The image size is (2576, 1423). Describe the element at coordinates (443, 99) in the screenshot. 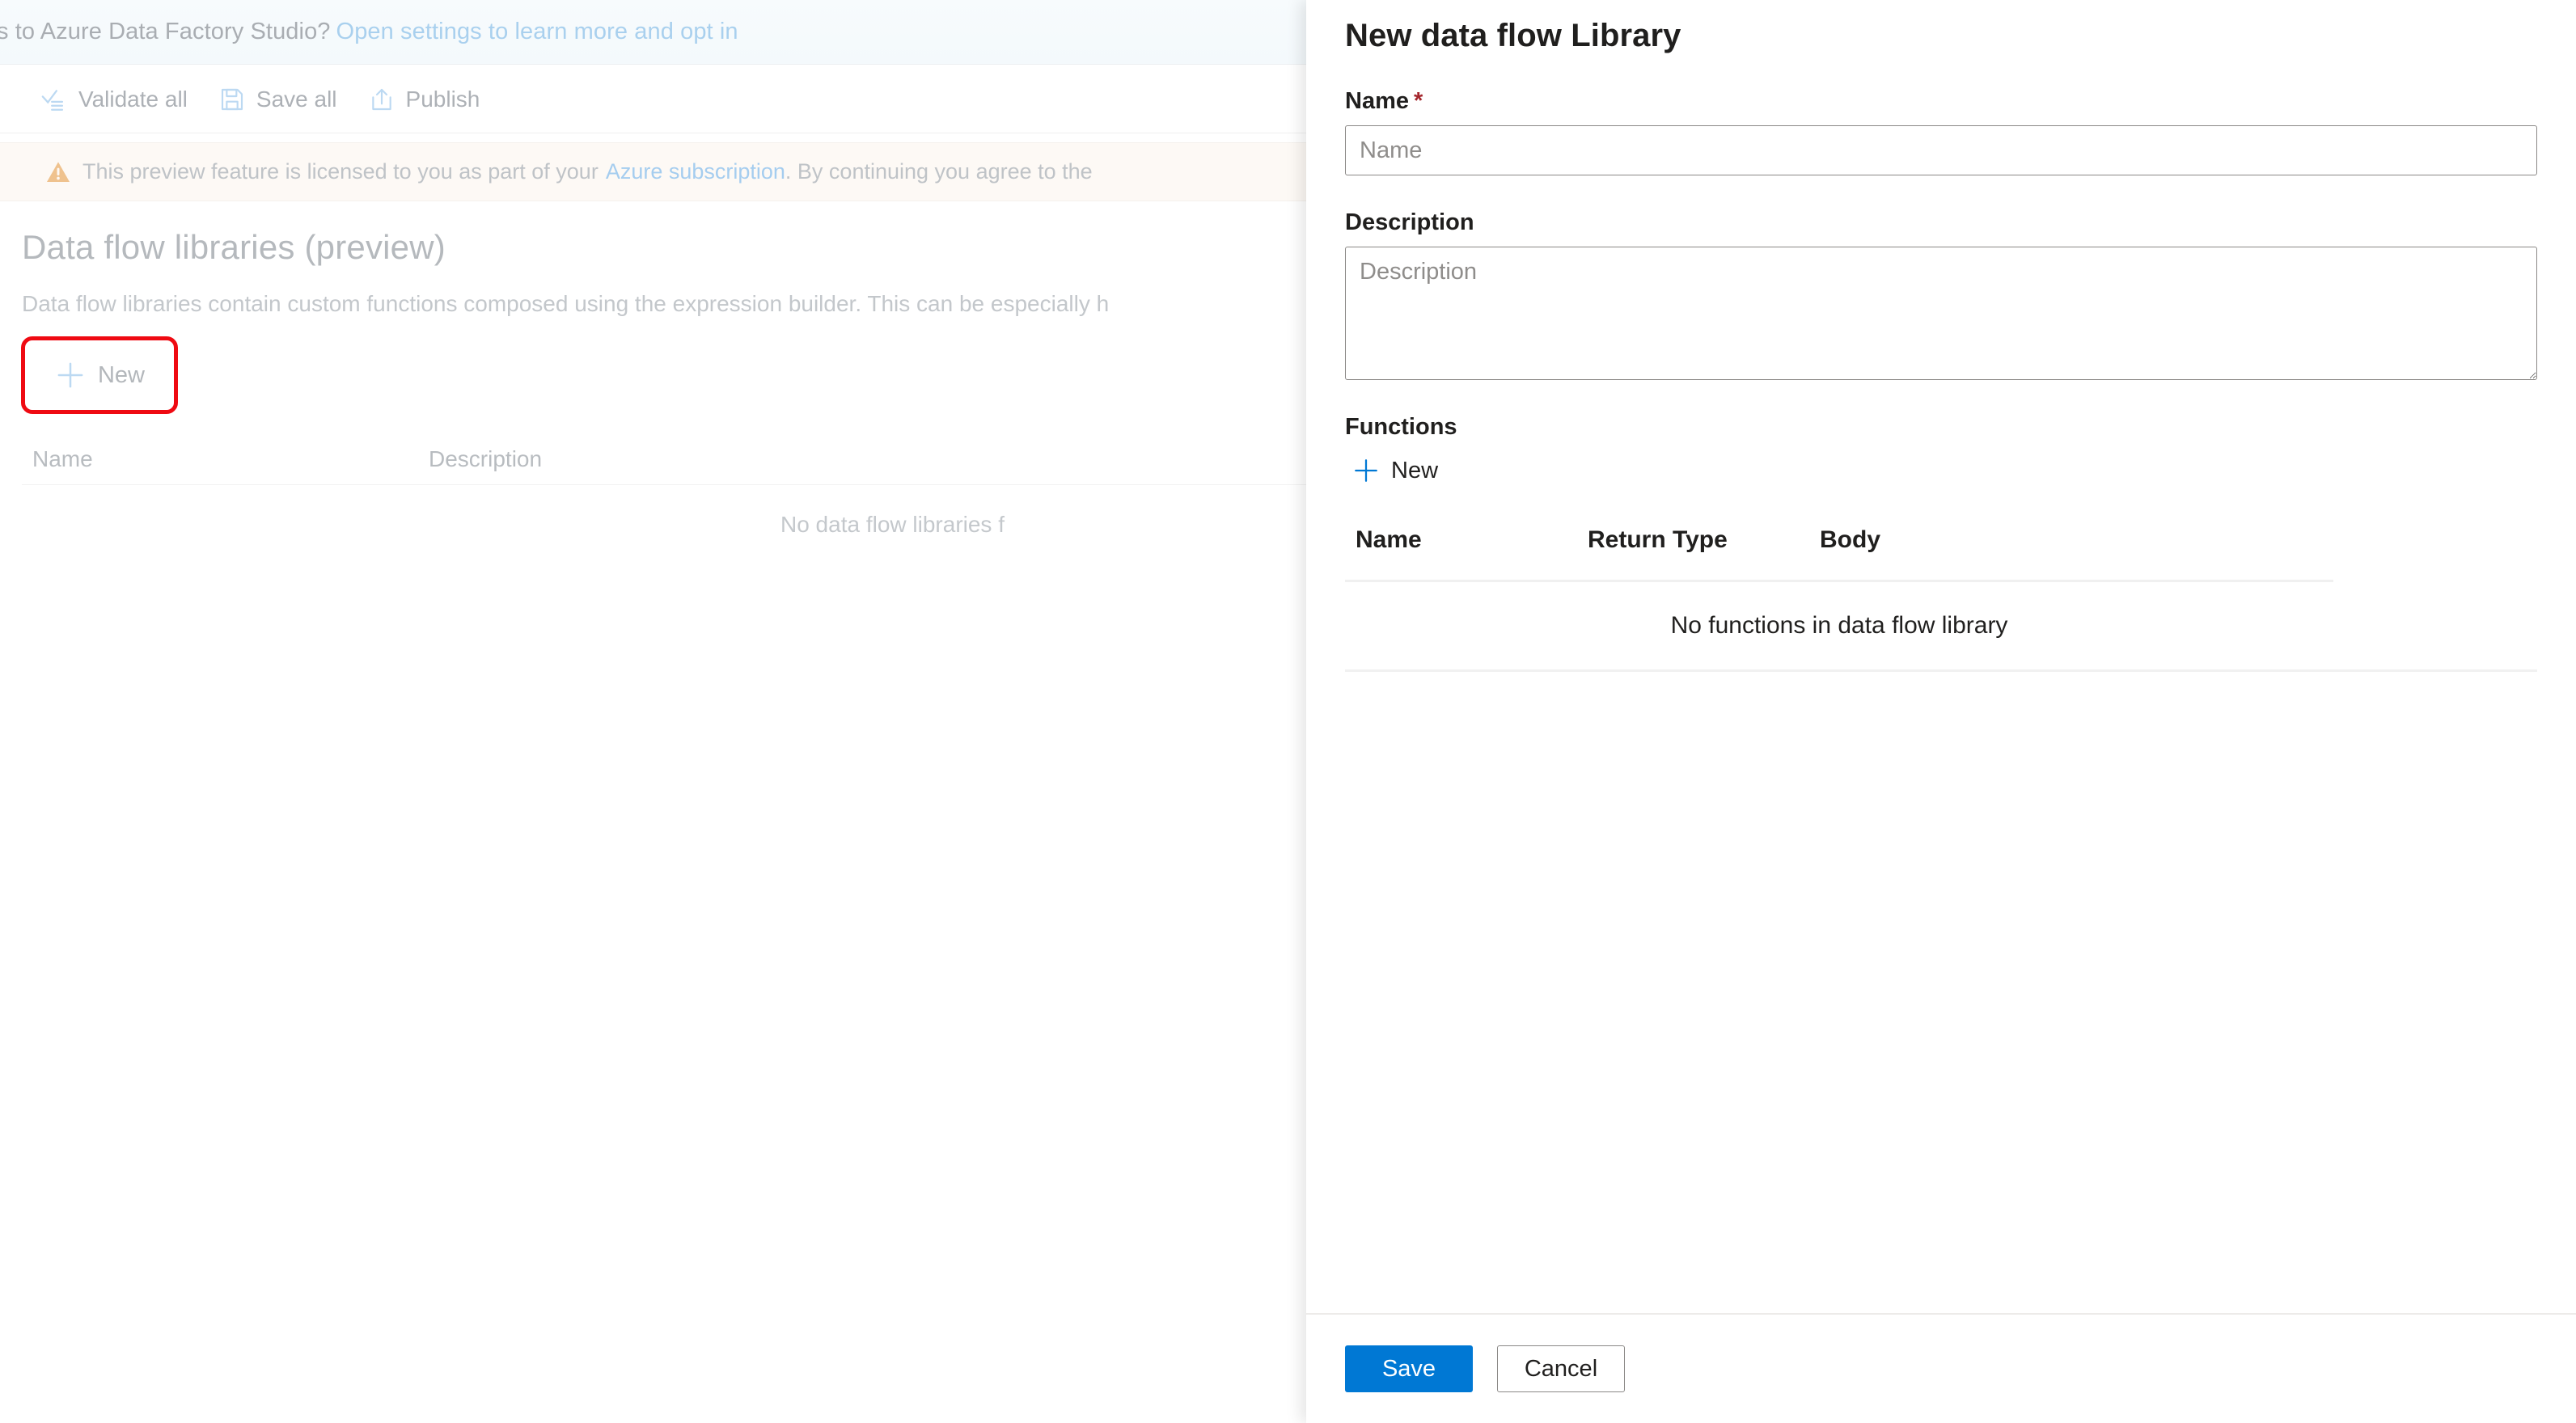

I see `publish-label: Publish` at that location.